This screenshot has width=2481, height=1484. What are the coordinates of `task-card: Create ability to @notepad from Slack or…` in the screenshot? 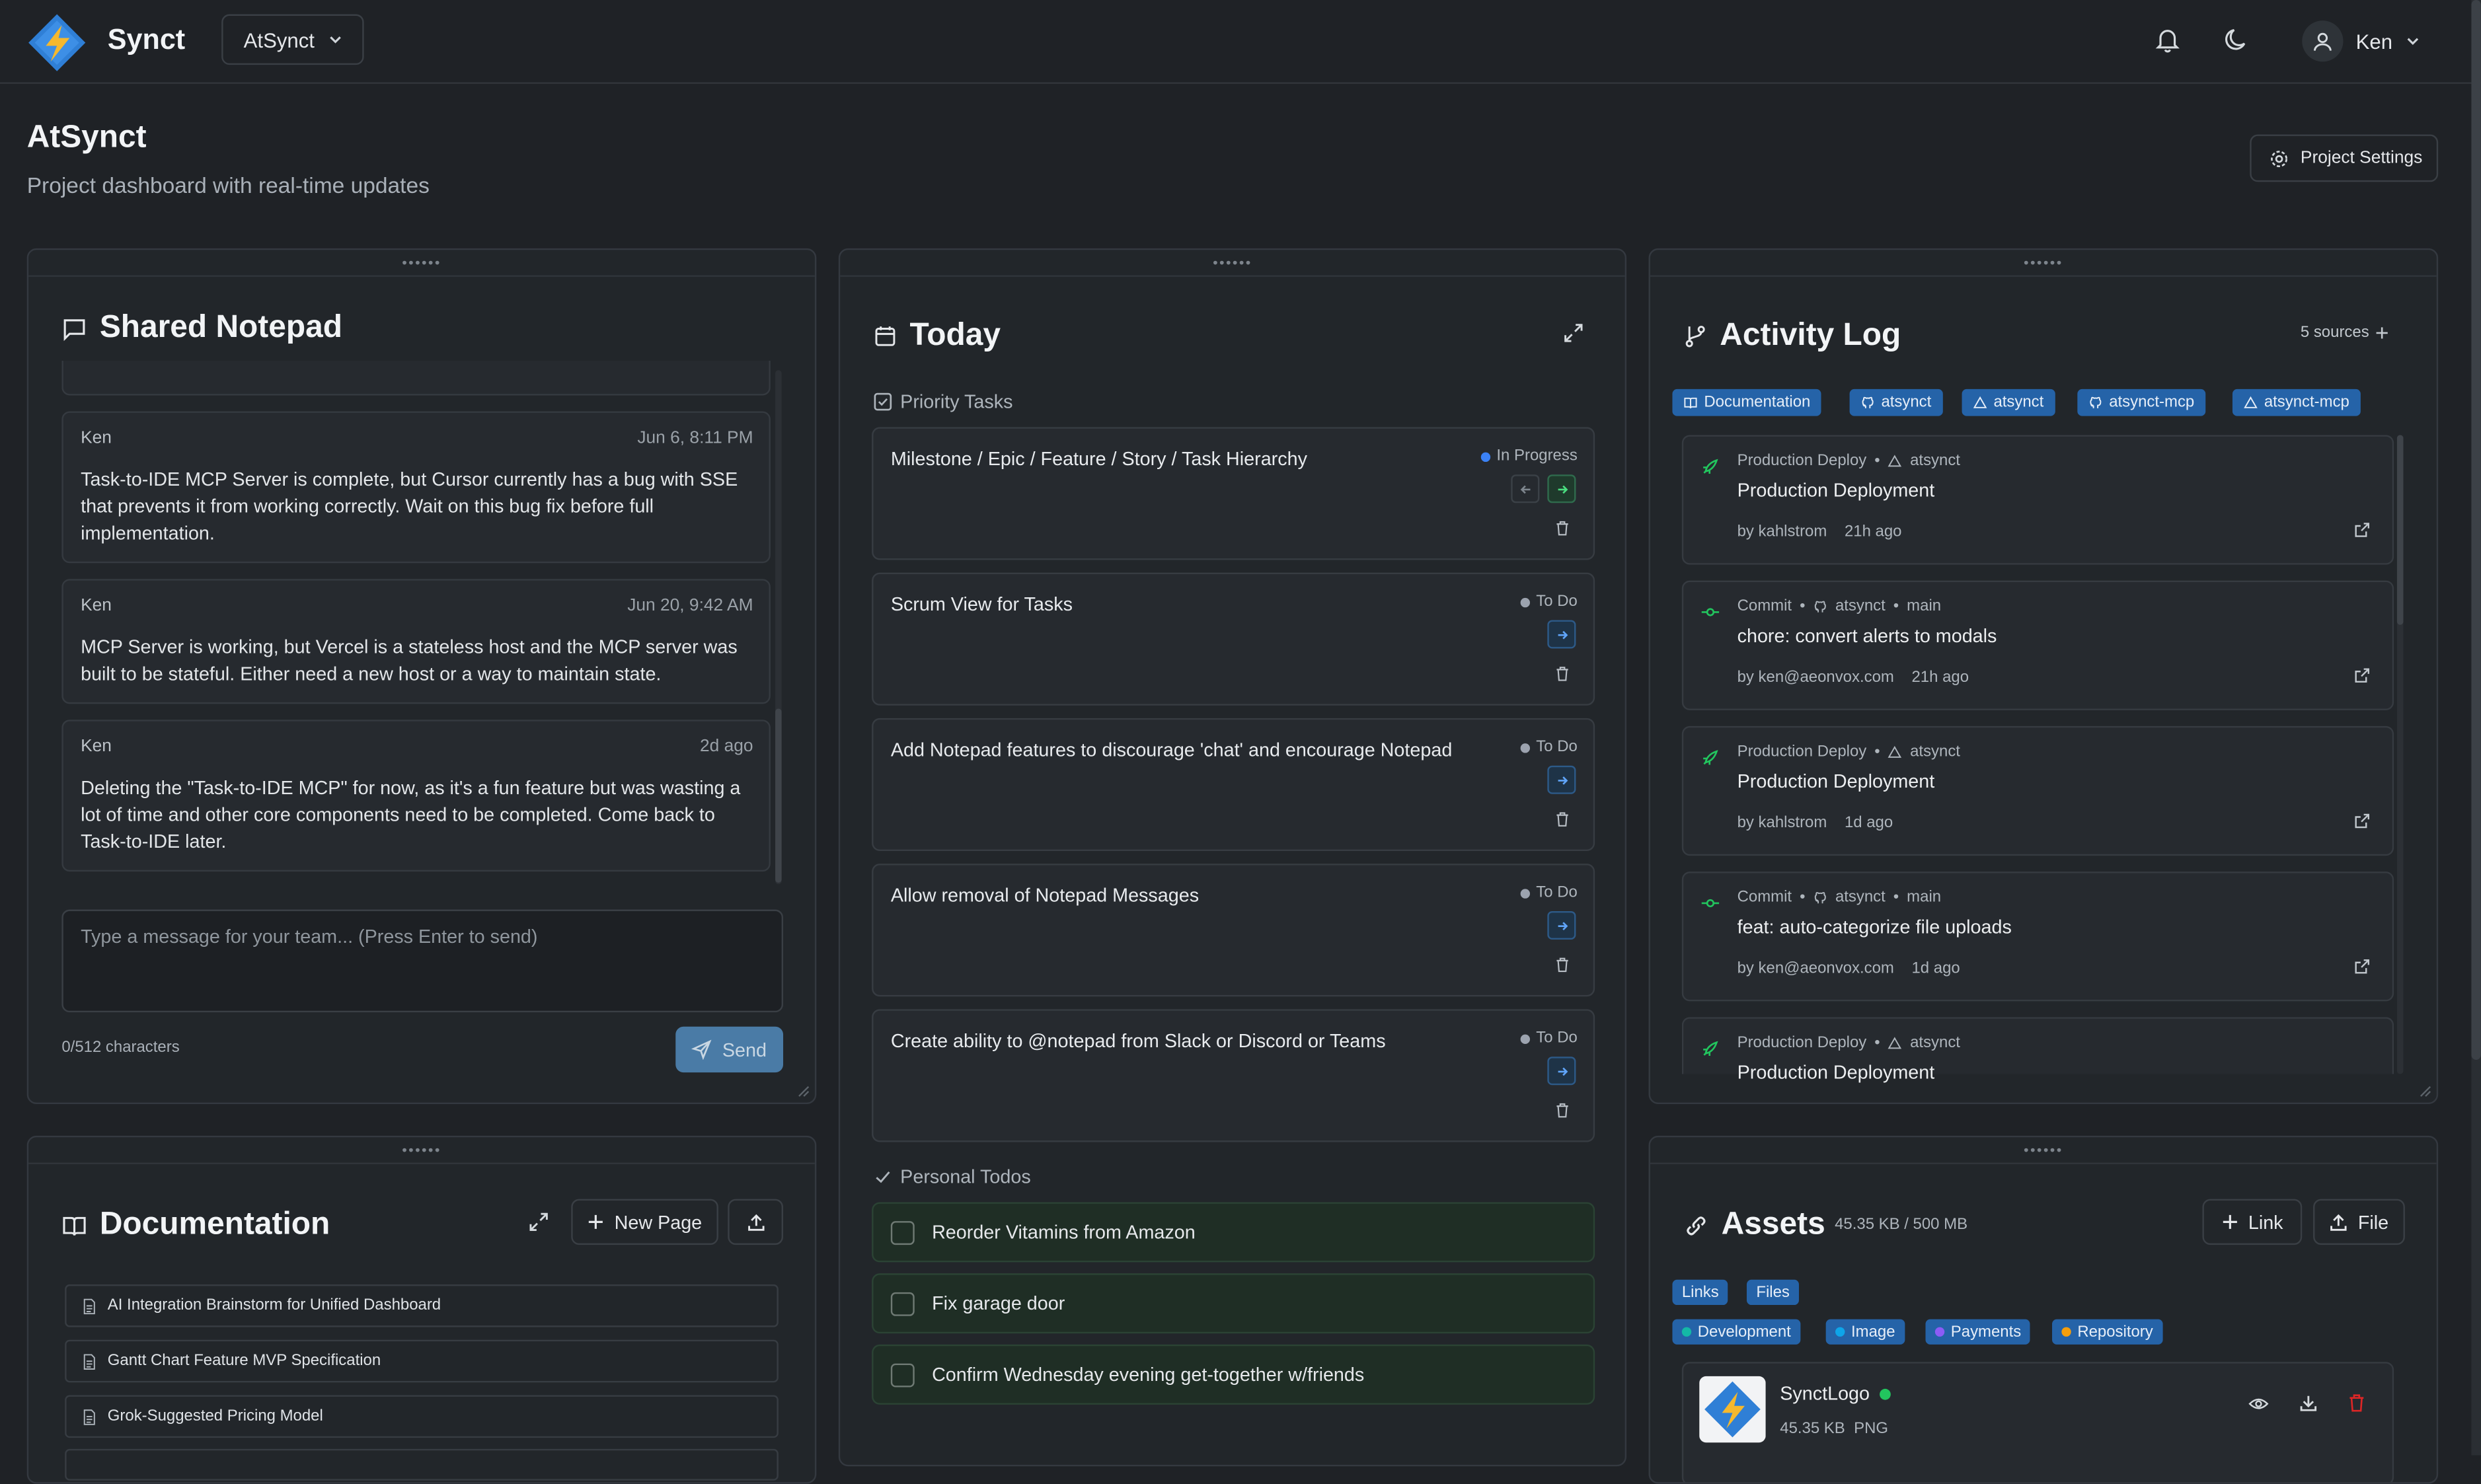 It's located at (1233, 1075).